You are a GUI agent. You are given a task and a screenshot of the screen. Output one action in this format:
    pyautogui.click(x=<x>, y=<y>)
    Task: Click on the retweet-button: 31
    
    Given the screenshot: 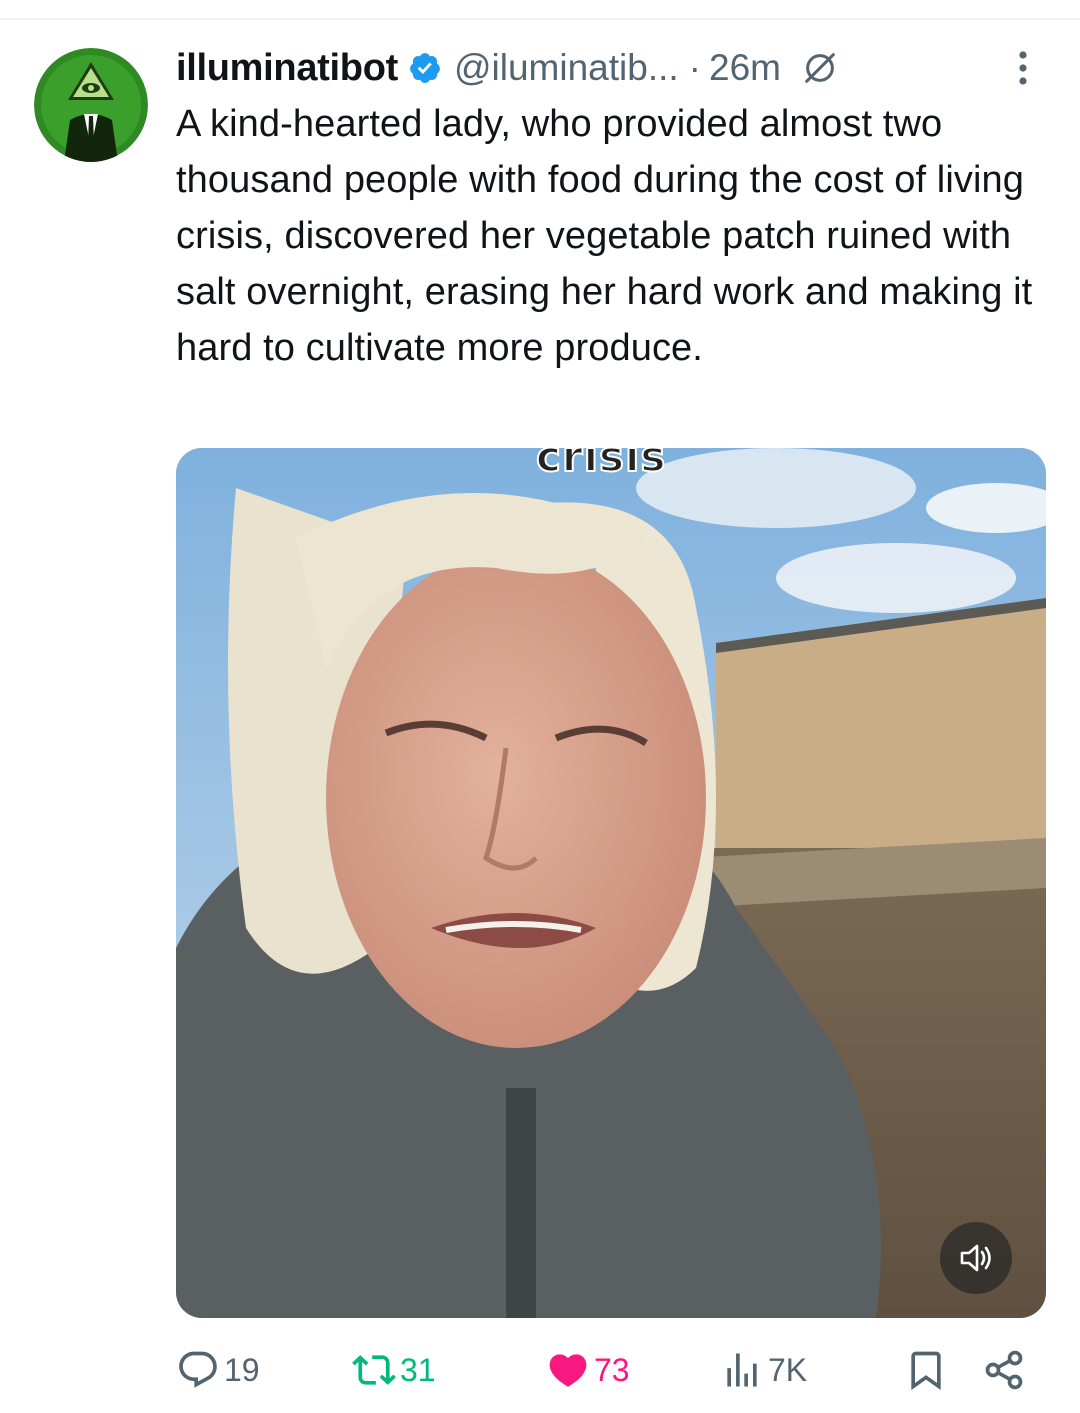 What is the action you would take?
    pyautogui.click(x=394, y=1370)
    